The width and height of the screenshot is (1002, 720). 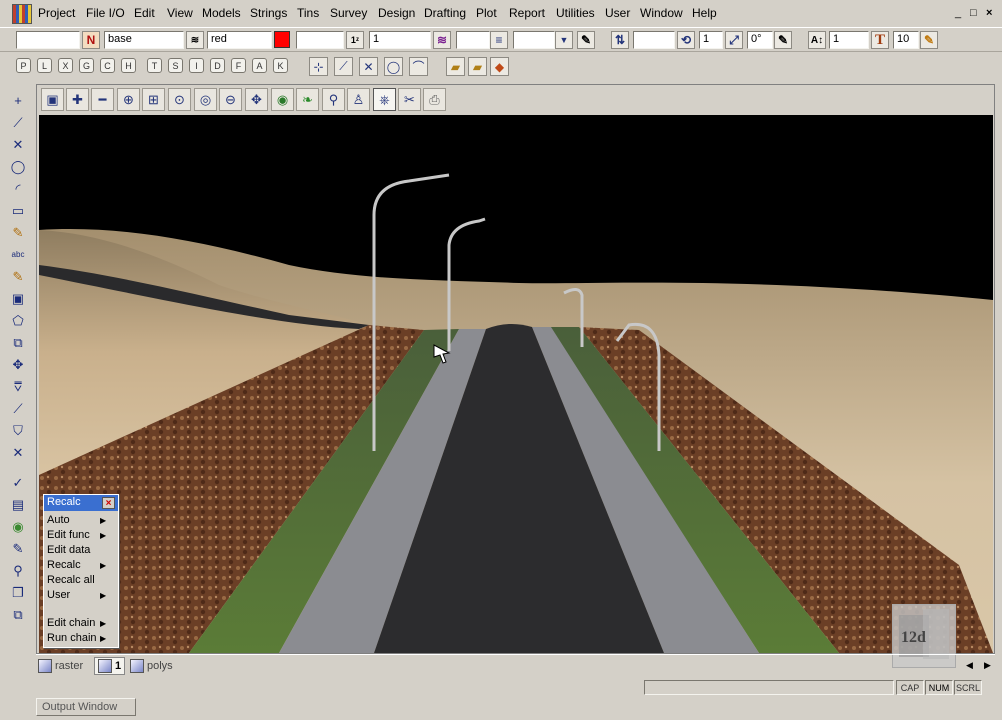 I want to click on menu-plot: Plot, so click(x=486, y=13).